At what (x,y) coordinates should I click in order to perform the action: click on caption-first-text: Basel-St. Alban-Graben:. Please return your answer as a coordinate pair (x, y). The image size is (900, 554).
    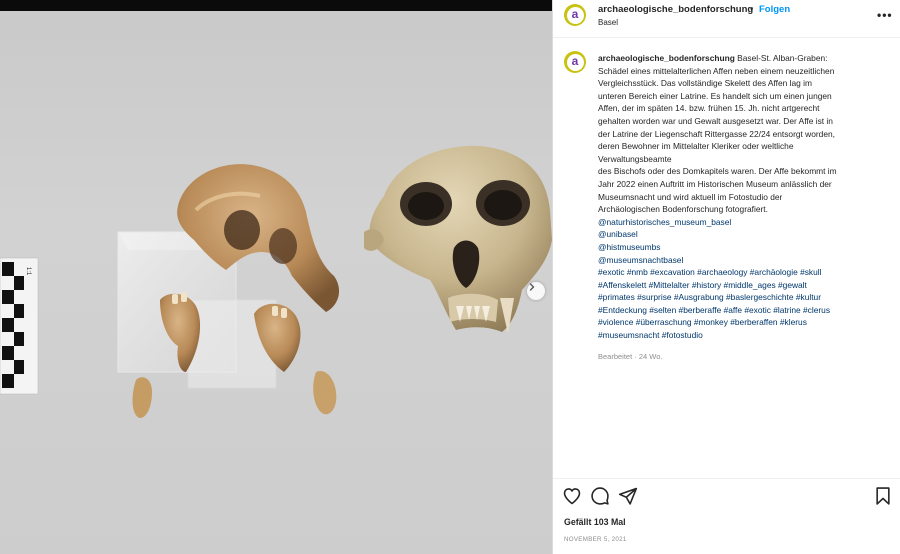
    Looking at the image, I should click on (782, 58).